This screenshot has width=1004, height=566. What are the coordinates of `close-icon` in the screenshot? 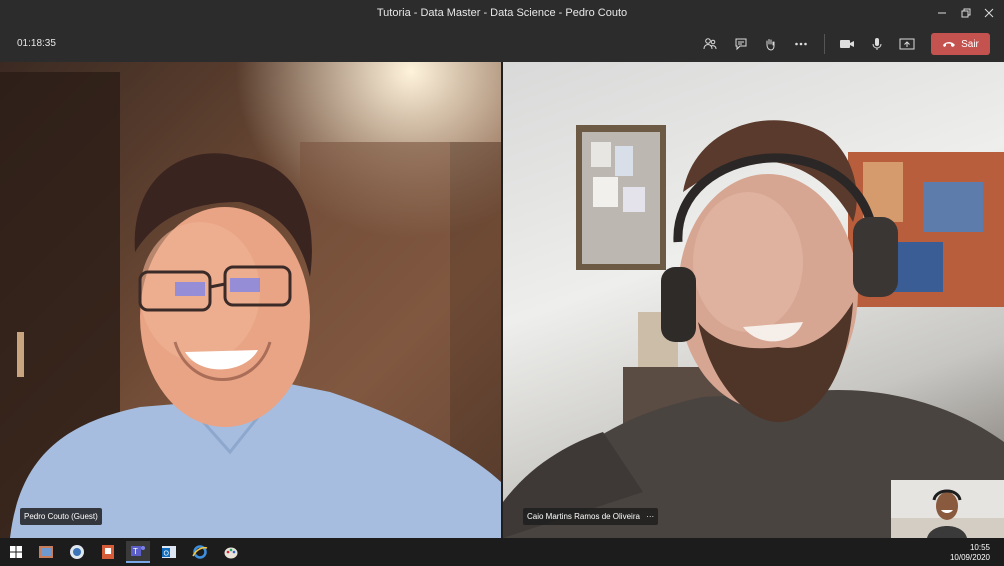 It's located at (989, 13).